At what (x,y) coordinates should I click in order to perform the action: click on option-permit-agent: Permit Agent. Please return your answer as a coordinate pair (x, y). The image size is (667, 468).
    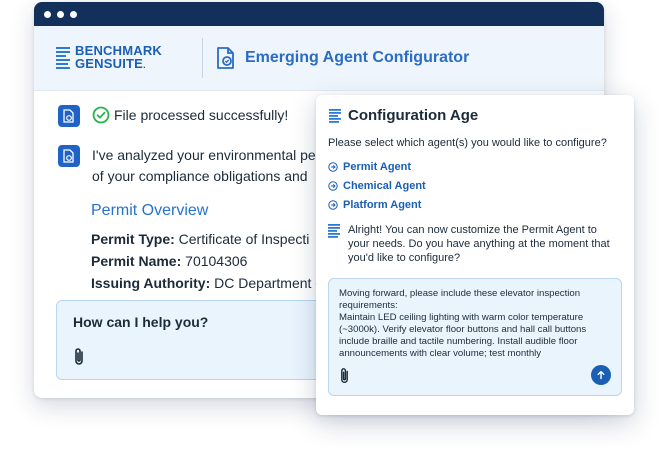
    Looking at the image, I should click on (377, 166).